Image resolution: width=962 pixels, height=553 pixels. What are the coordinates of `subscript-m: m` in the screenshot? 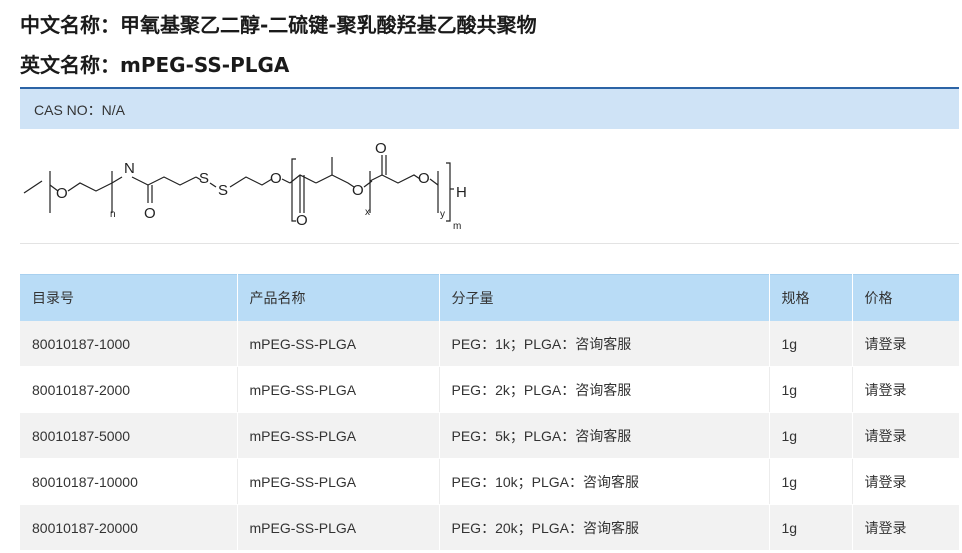 It's located at (457, 226).